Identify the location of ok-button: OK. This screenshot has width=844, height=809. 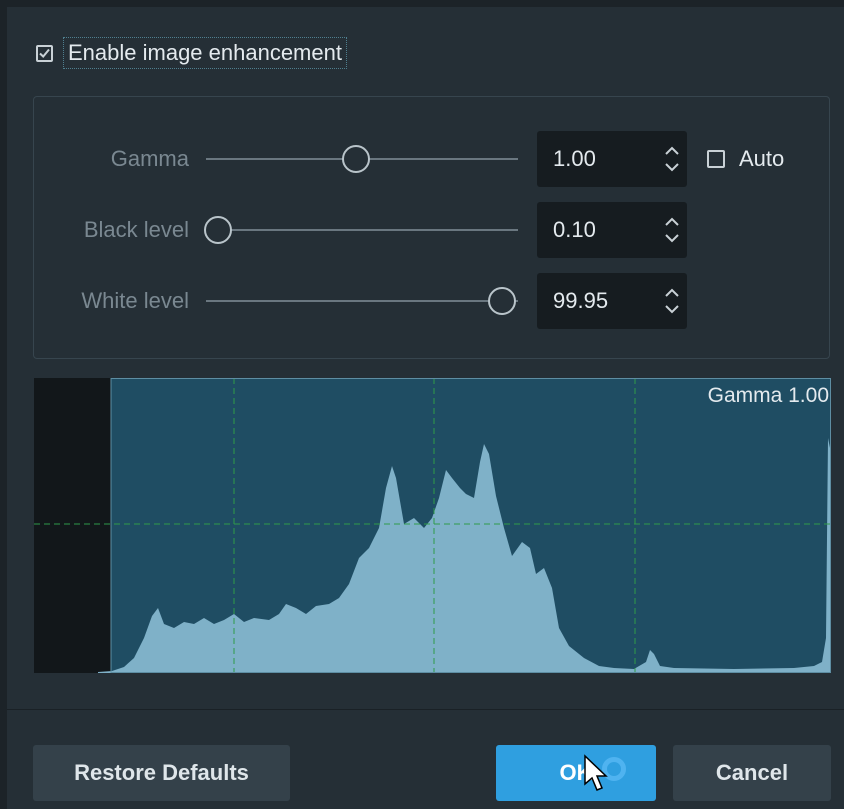
(576, 773).